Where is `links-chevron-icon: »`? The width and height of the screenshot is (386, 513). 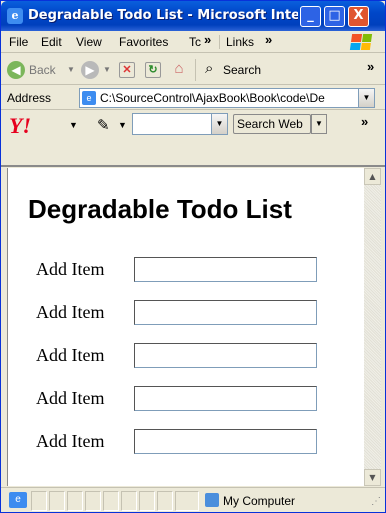 links-chevron-icon: » is located at coordinates (268, 39).